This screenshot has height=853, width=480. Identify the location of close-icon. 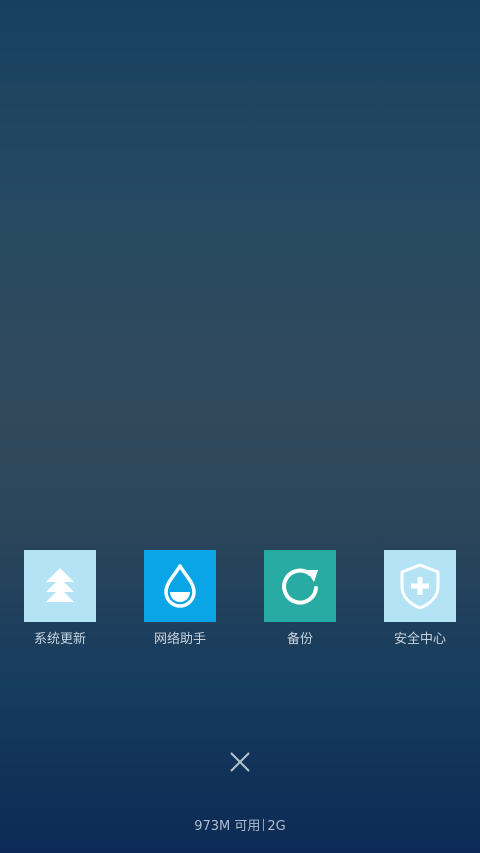
(240, 762).